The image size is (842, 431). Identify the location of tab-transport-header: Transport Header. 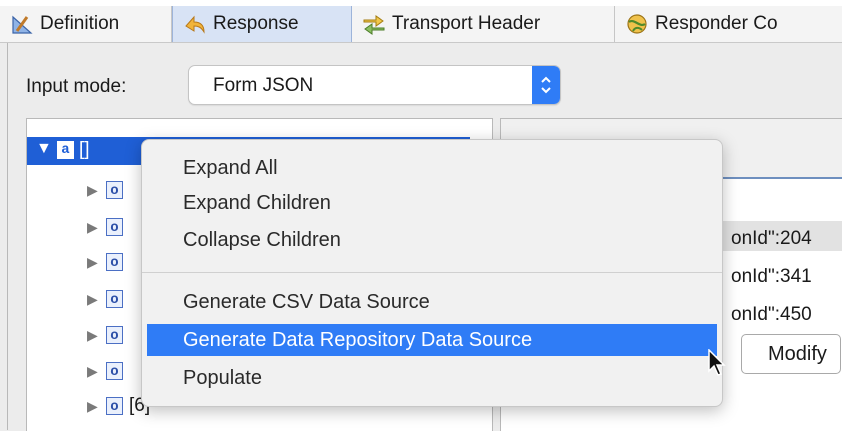
(483, 24).